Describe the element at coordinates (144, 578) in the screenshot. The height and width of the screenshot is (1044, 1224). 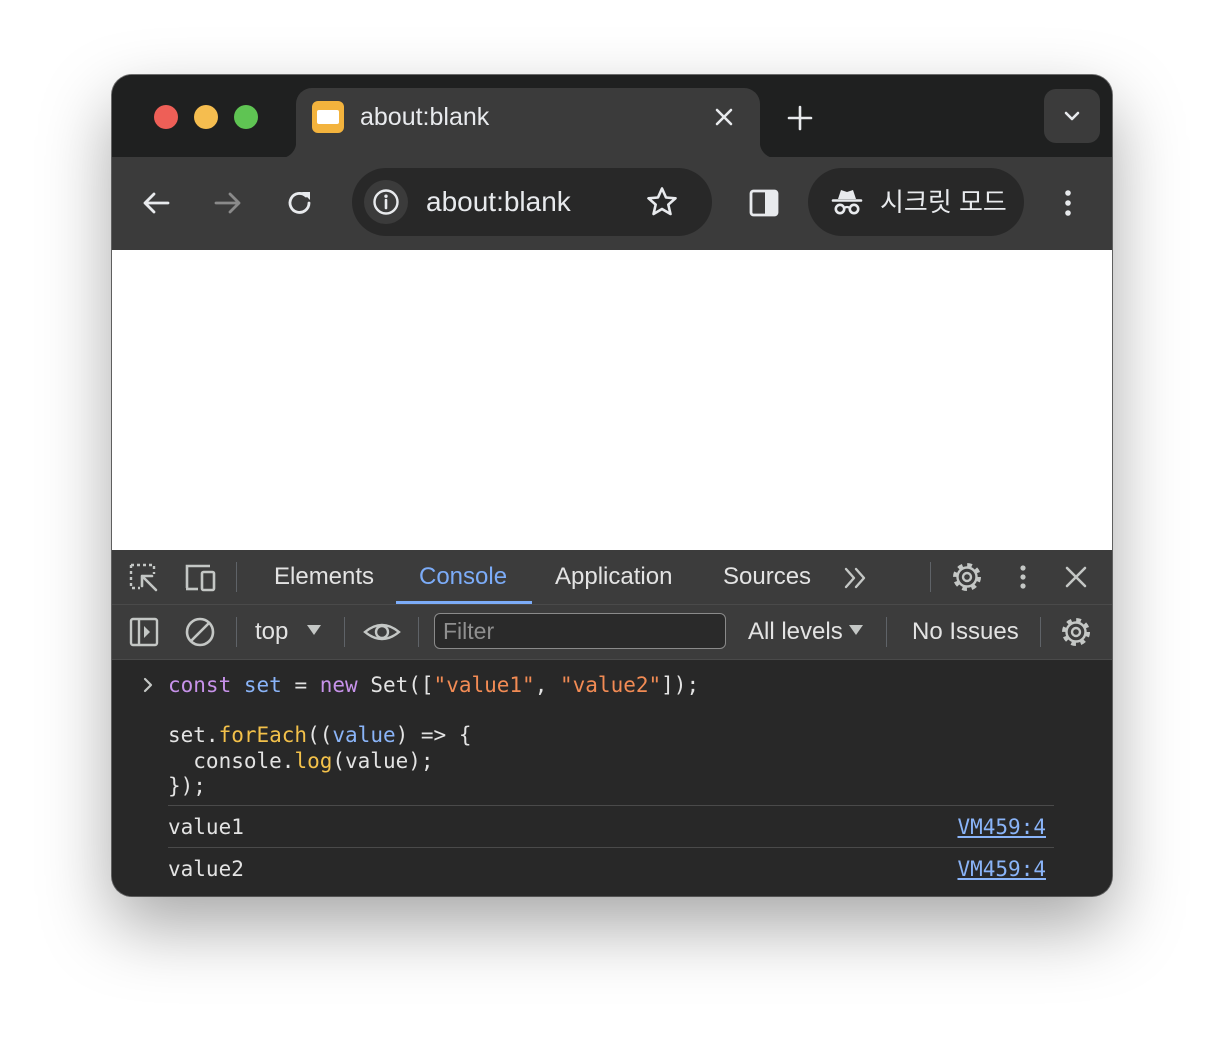
I see `inspect-element-icon` at that location.